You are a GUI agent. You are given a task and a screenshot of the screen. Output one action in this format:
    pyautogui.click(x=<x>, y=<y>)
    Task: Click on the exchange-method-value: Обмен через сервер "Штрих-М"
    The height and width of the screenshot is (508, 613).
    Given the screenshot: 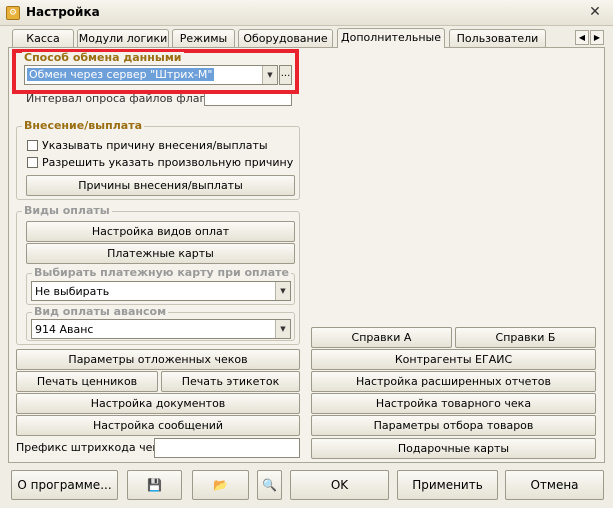 What is the action you would take?
    pyautogui.click(x=121, y=74)
    